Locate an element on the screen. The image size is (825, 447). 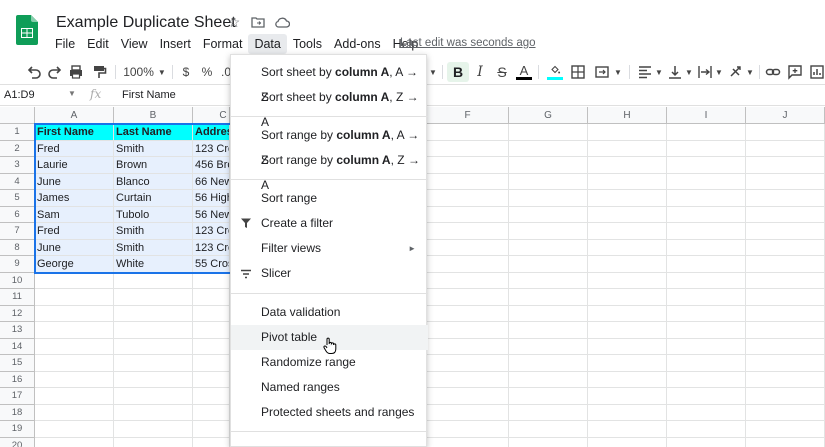
text-rotation-icon is located at coordinates (736, 72).